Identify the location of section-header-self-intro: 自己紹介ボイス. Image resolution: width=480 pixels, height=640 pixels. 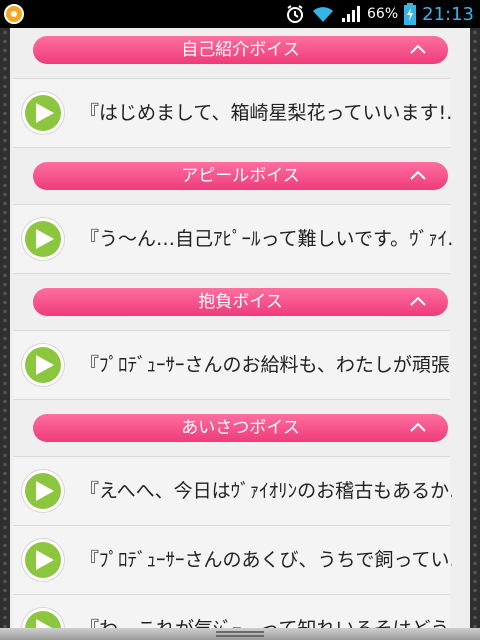
(240, 50).